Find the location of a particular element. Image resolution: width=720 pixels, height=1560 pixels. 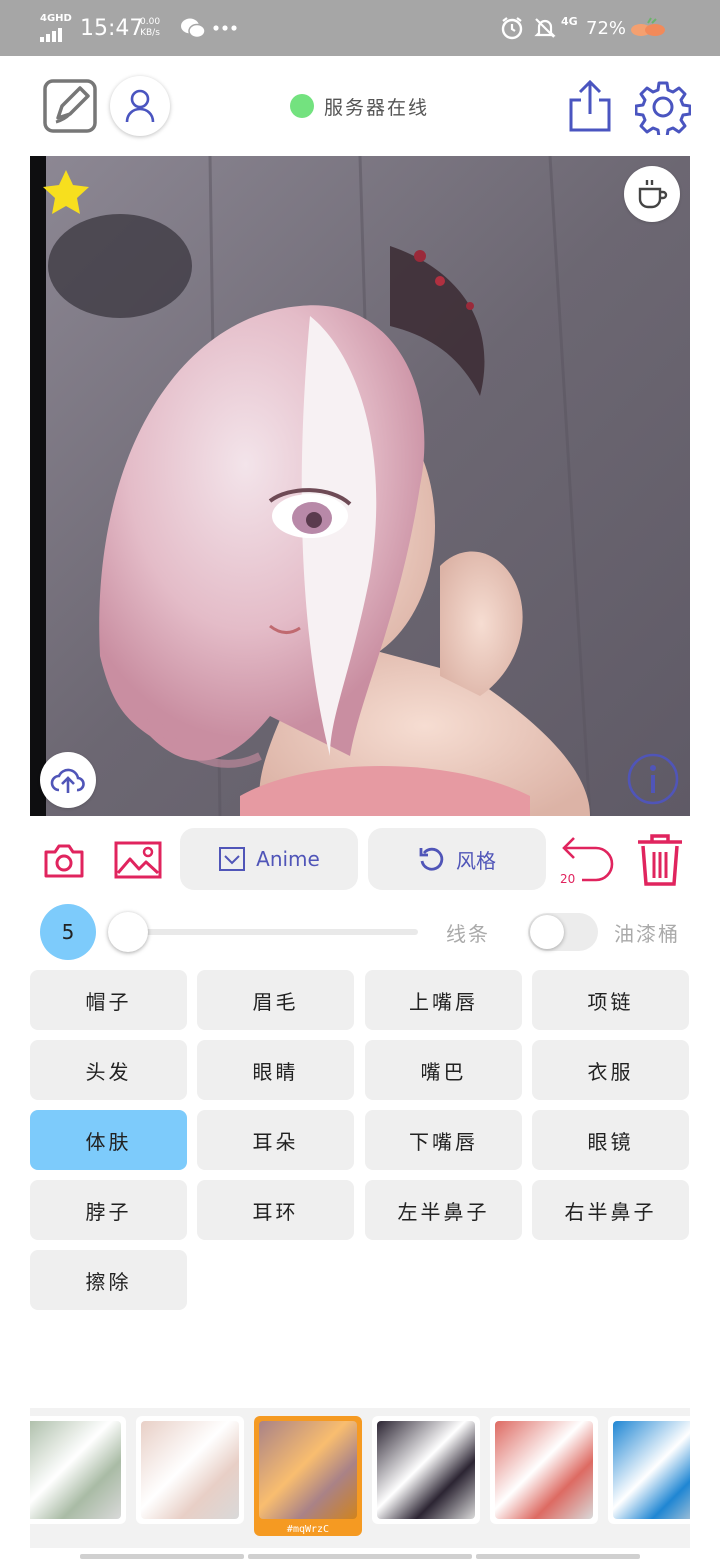

battery-percent: 72% is located at coordinates (606, 28).